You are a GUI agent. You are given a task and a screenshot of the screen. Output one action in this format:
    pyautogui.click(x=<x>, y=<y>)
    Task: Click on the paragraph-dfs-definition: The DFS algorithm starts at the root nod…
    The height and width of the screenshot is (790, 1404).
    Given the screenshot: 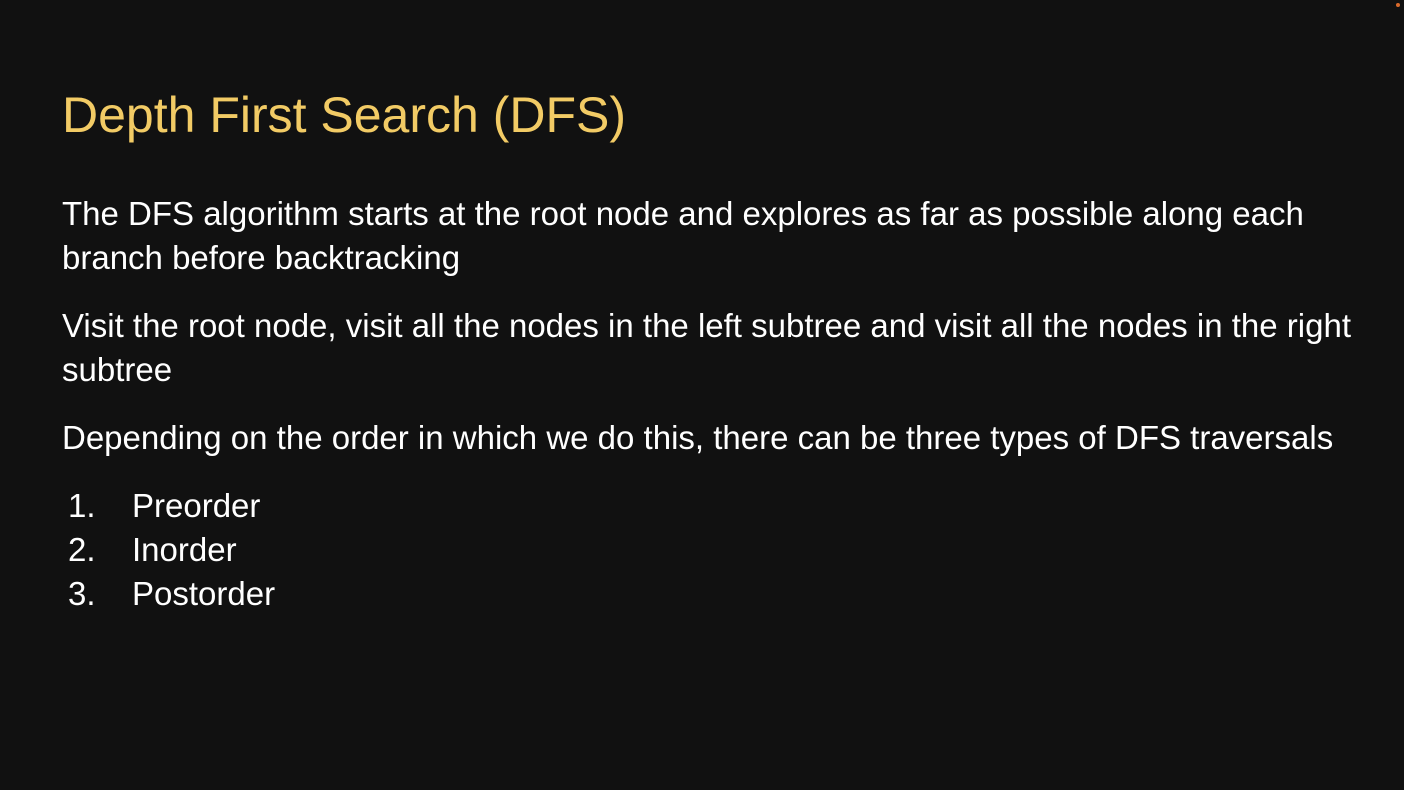 What is the action you would take?
    pyautogui.click(x=683, y=235)
    